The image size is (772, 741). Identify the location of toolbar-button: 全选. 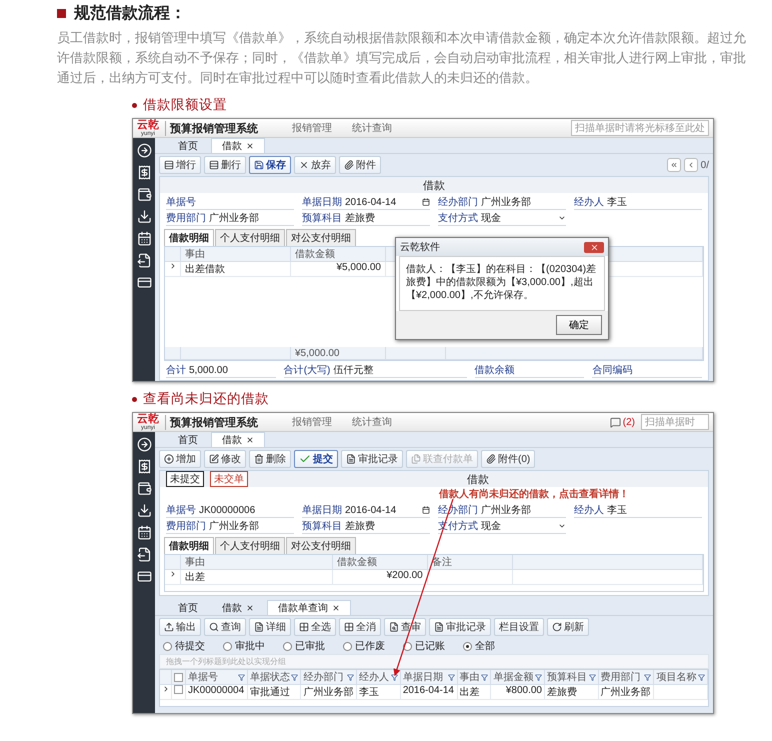
(315, 627).